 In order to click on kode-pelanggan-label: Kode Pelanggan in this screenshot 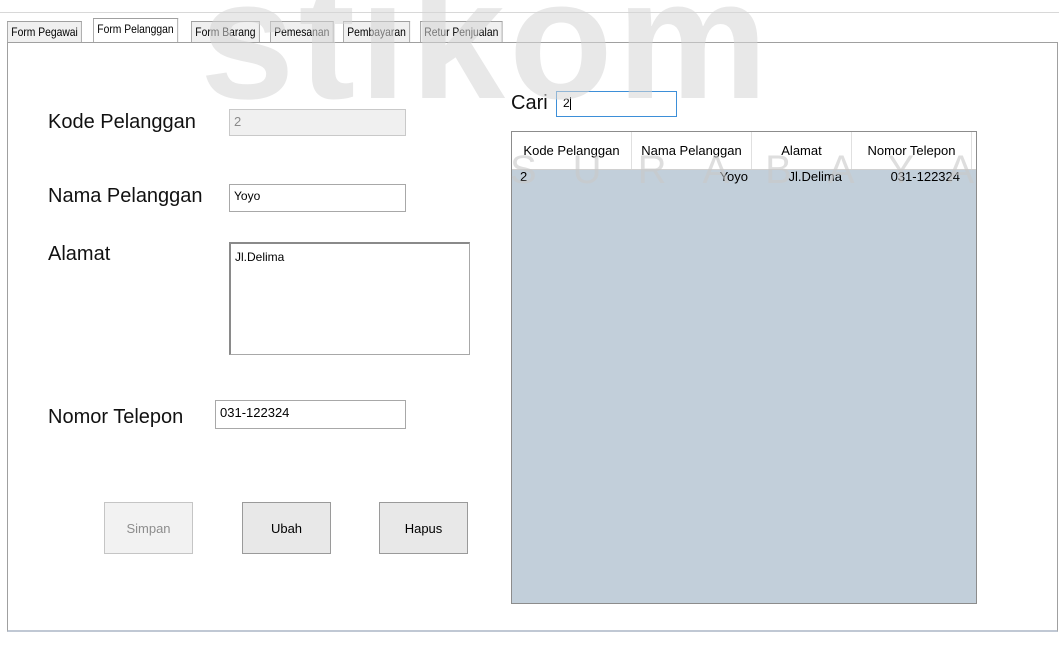, I will do `click(122, 122)`.